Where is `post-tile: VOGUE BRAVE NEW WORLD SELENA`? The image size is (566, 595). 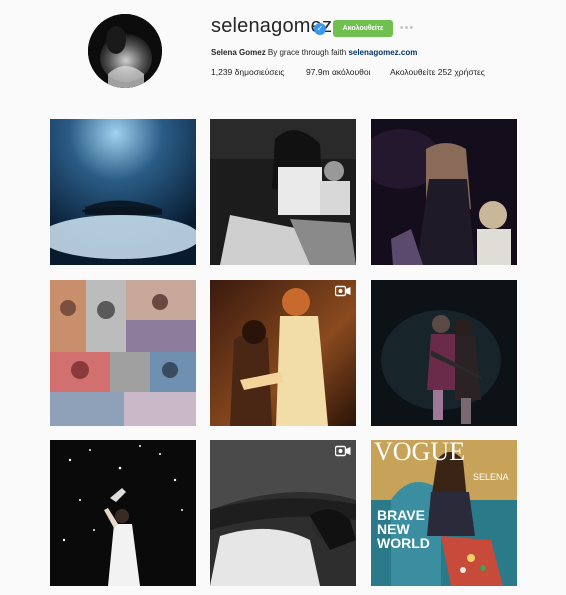 post-tile: VOGUE BRAVE NEW WORLD SELENA is located at coordinates (444, 513).